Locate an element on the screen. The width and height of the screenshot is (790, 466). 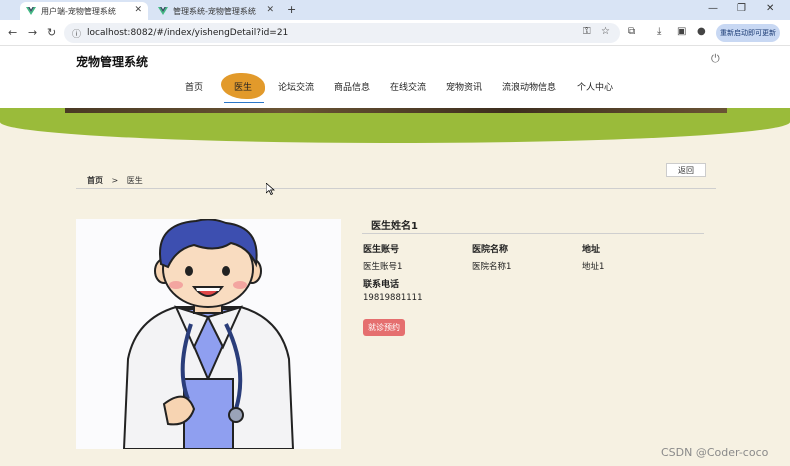
nav-item-online-chat: 在线交流 is located at coordinates (408, 86).